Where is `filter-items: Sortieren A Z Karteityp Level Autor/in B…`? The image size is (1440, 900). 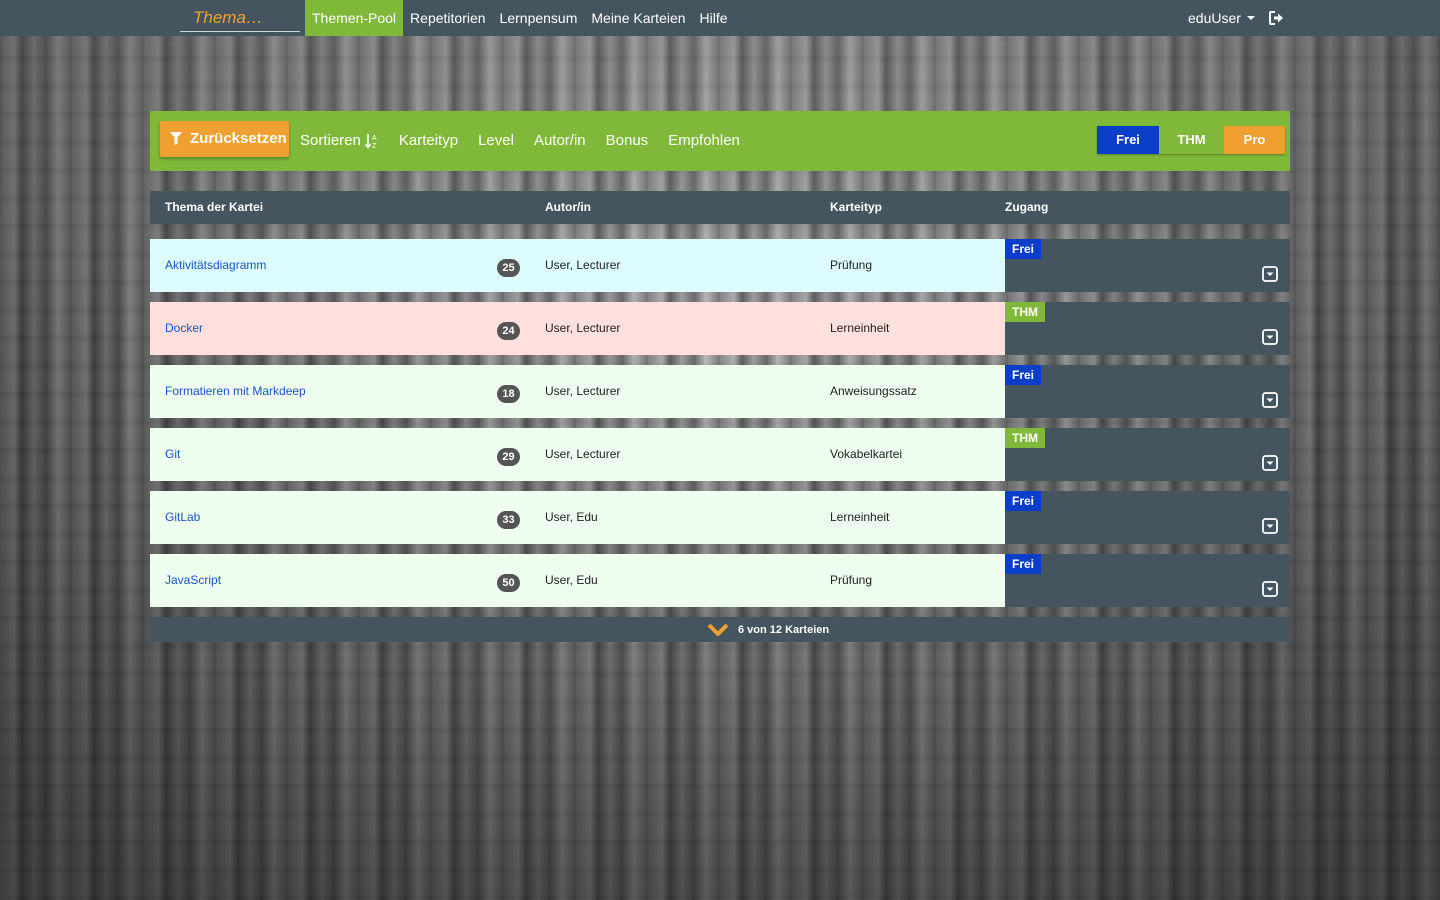 filter-items: Sortieren A Z Karteityp Level Autor/in B… is located at coordinates (530, 141).